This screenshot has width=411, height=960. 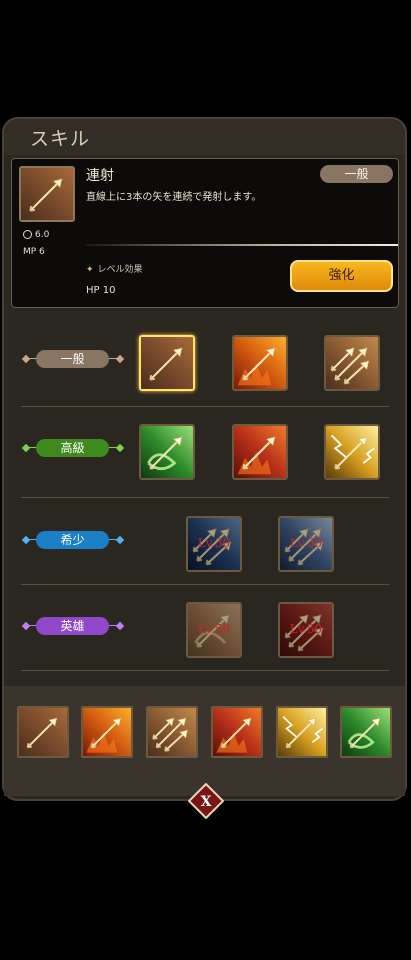 What do you see at coordinates (27, 234) in the screenshot?
I see `timer-icon` at bounding box center [27, 234].